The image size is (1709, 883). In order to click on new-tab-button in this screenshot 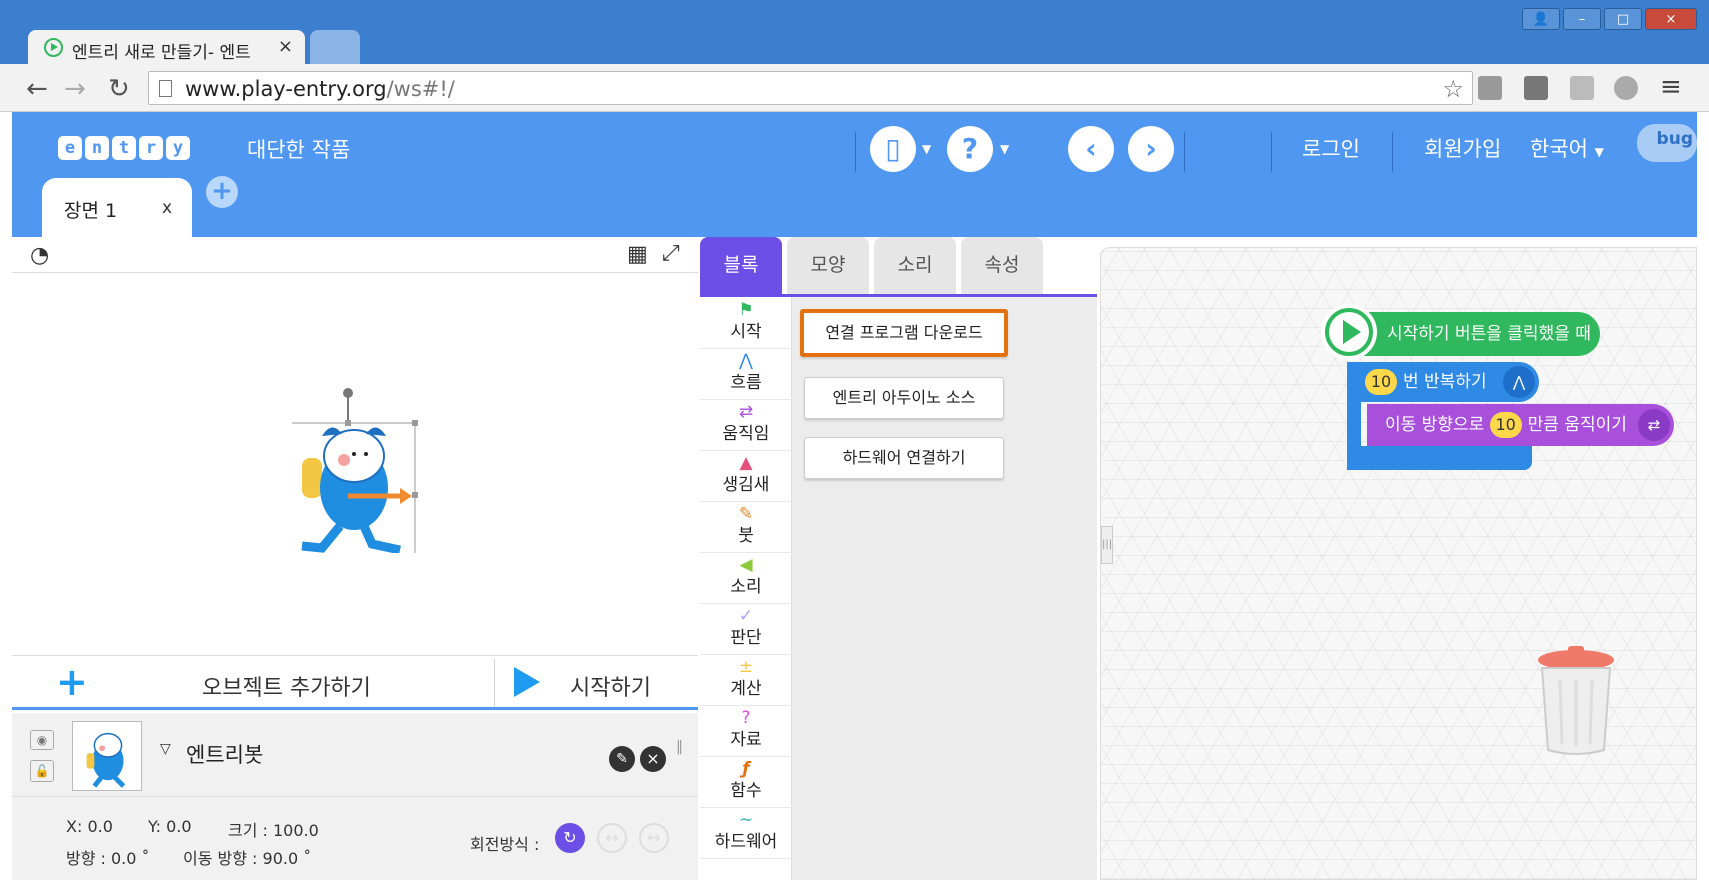, I will do `click(335, 47)`.